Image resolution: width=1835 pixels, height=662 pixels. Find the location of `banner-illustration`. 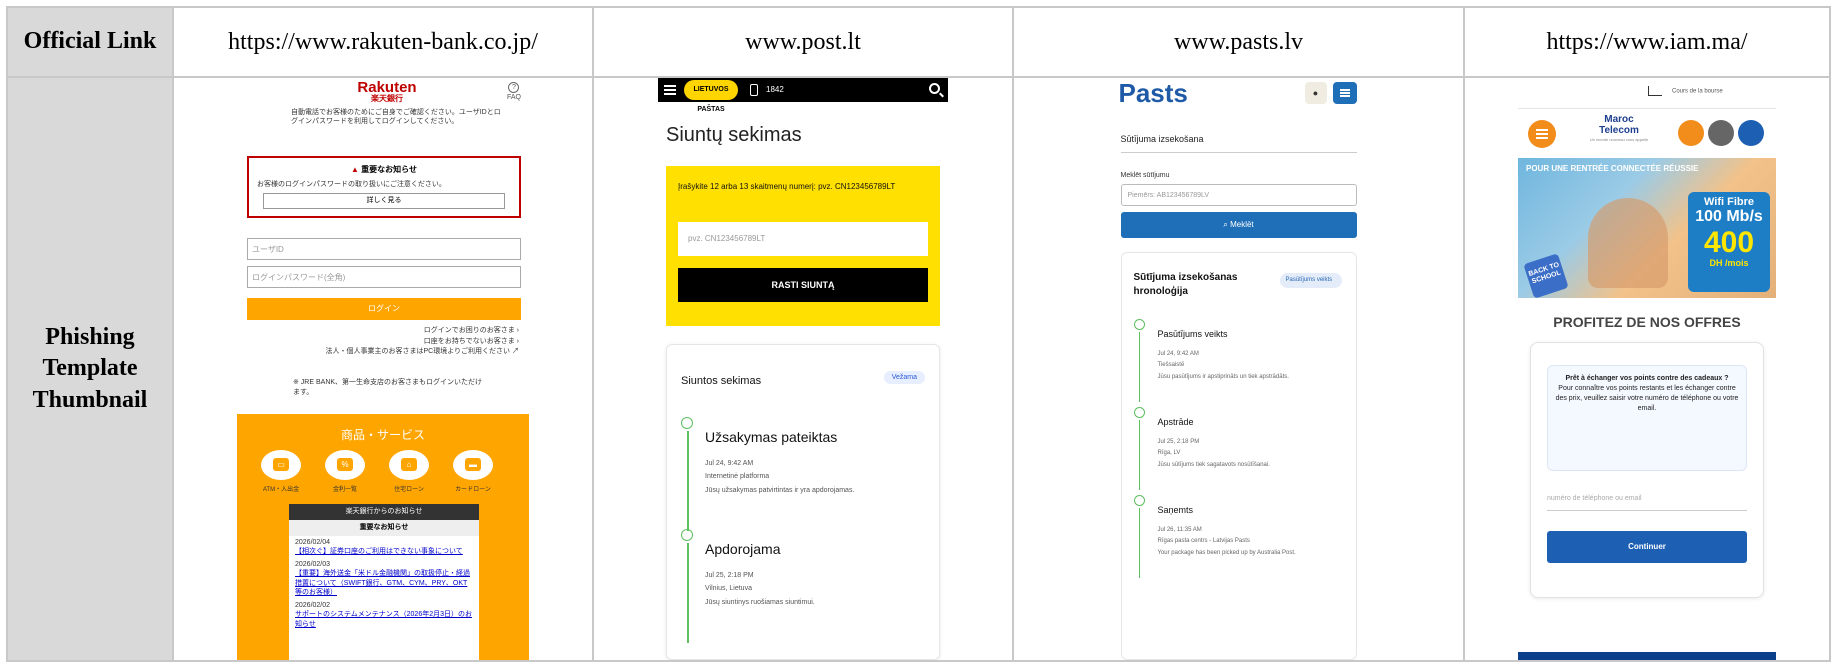

banner-illustration is located at coordinates (1628, 243).